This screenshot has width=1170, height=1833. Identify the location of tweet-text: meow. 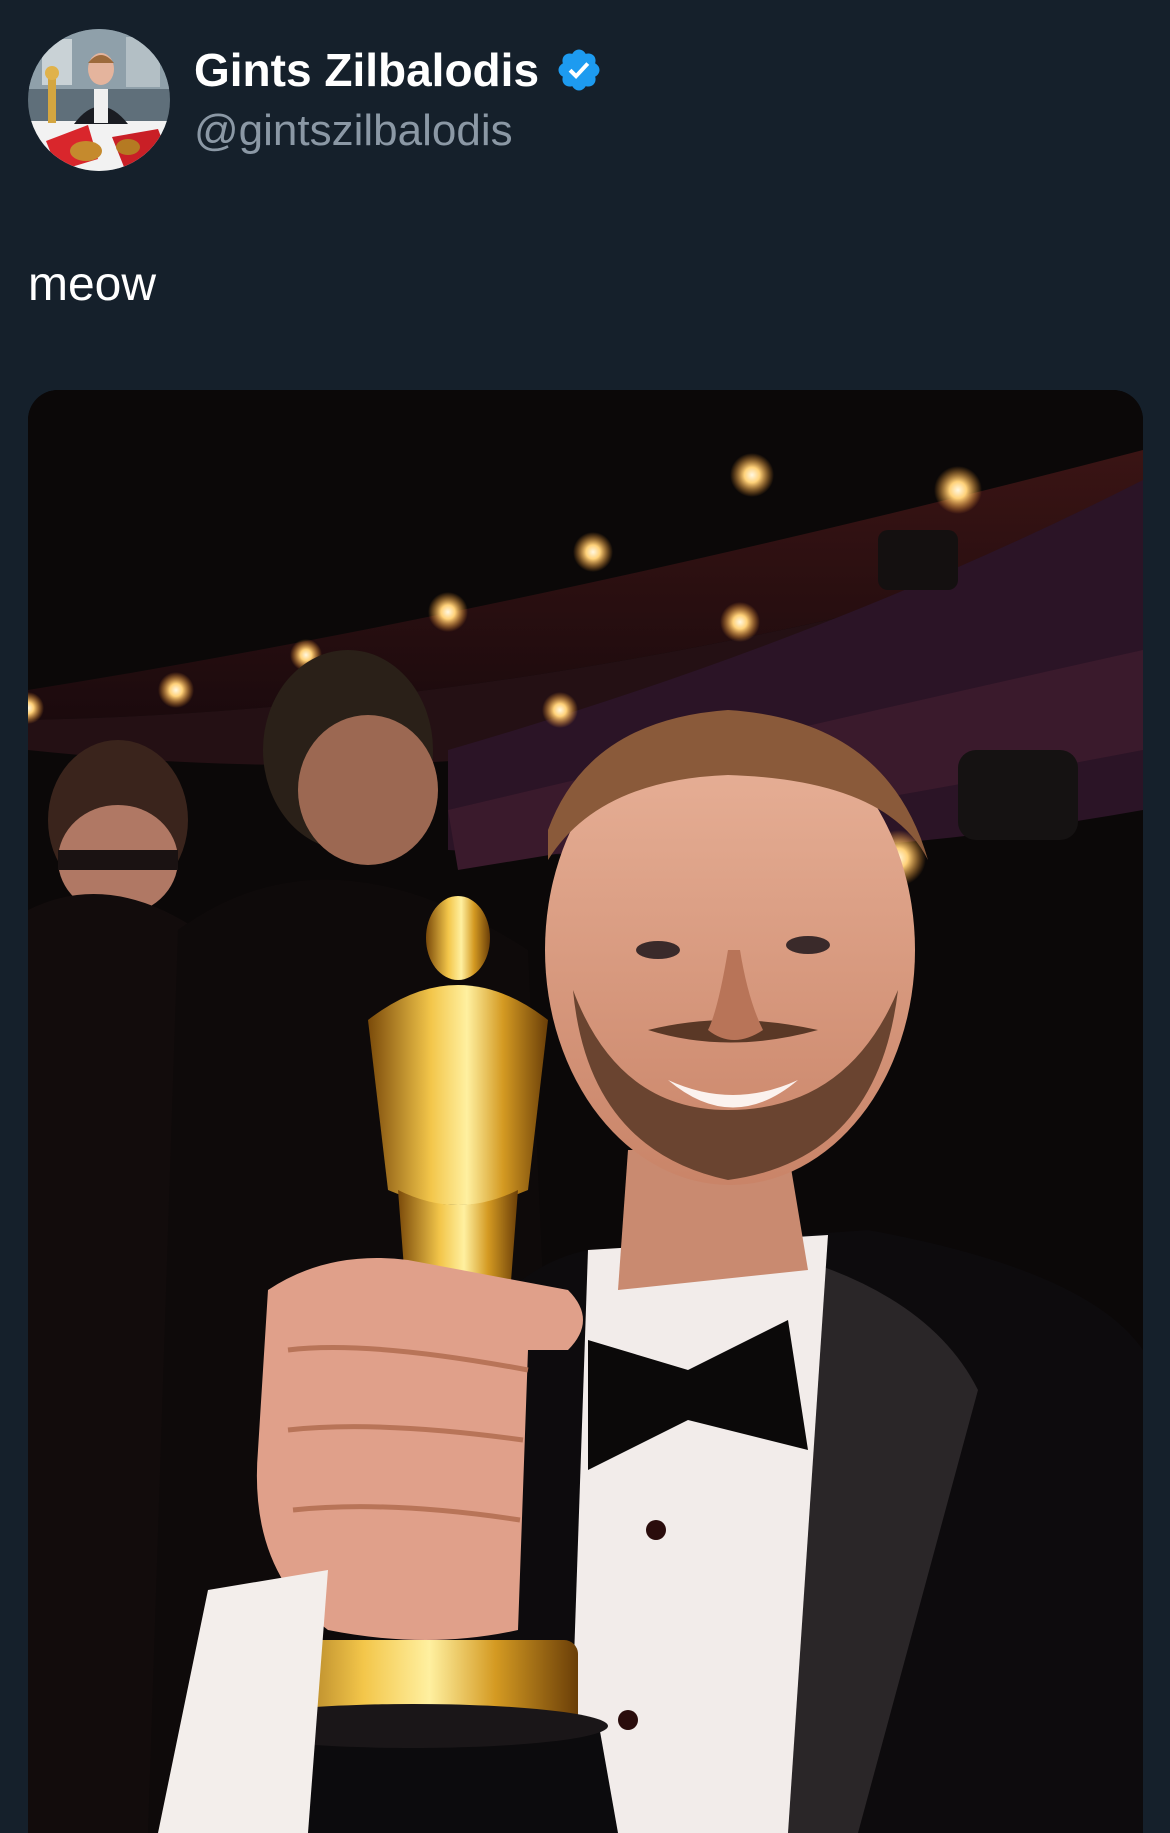
(92, 284).